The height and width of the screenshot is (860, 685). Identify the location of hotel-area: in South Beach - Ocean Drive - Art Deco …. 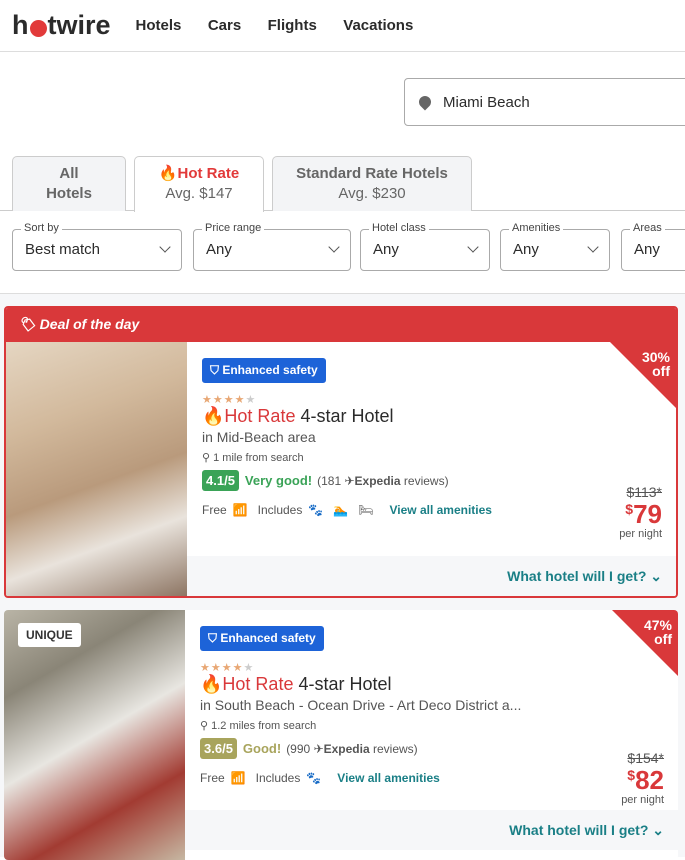
(361, 705).